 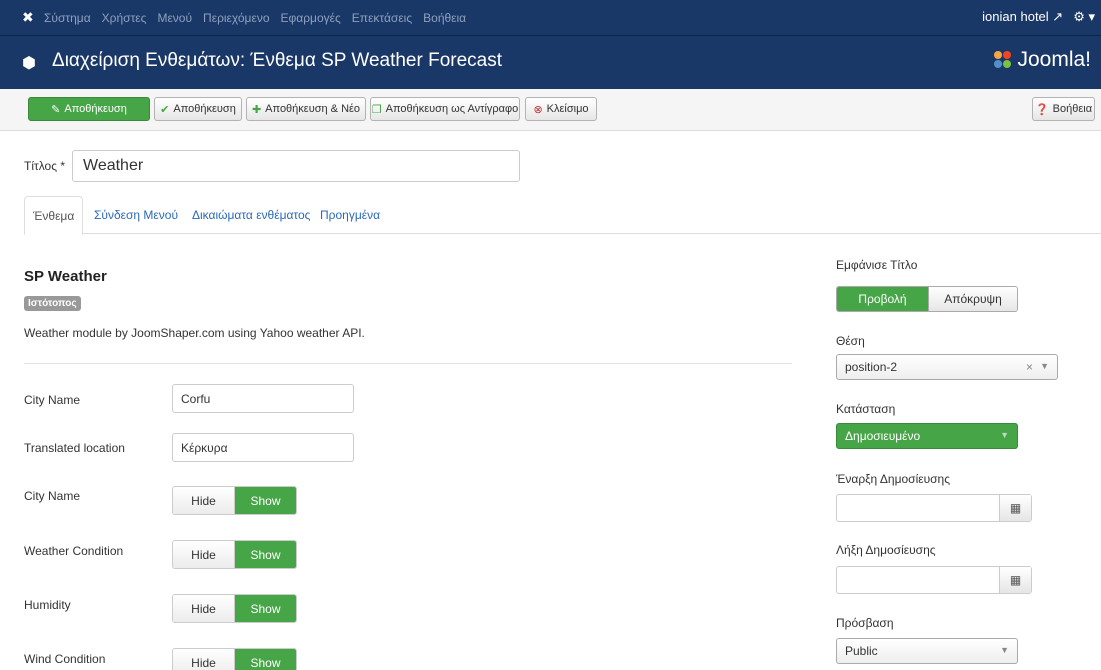 I want to click on module-title: SP Weather, so click(x=65, y=276).